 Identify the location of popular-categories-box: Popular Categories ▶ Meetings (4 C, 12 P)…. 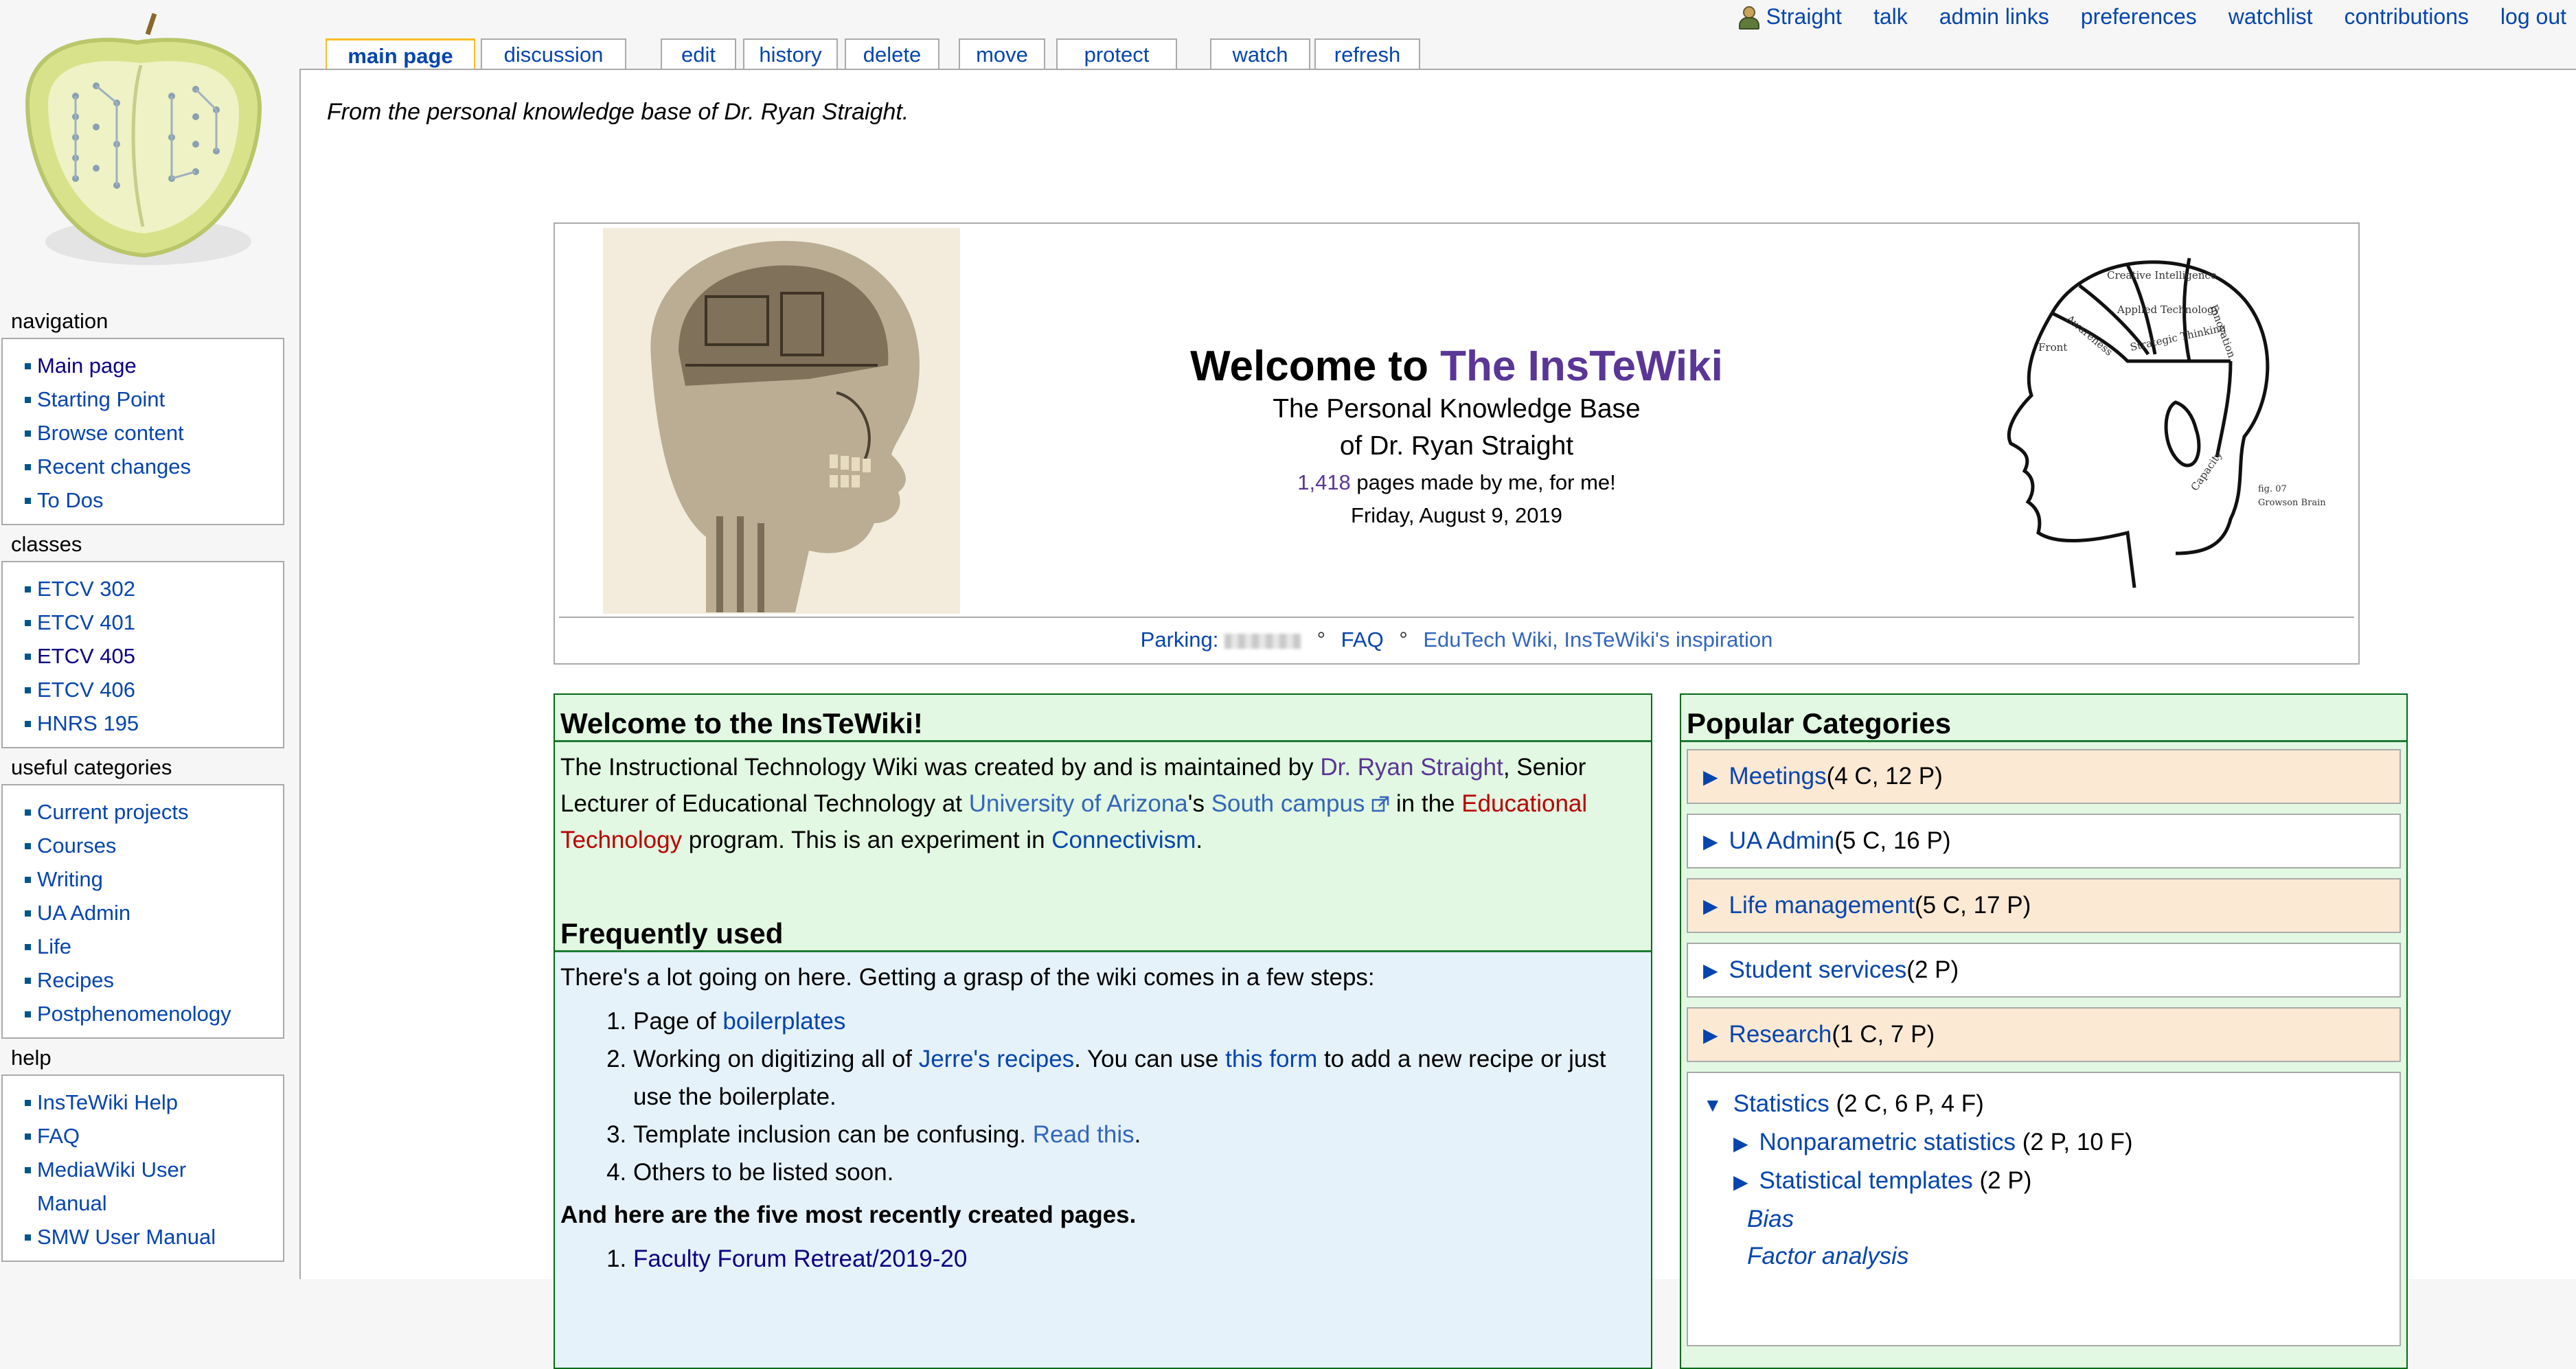
(2044, 1031).